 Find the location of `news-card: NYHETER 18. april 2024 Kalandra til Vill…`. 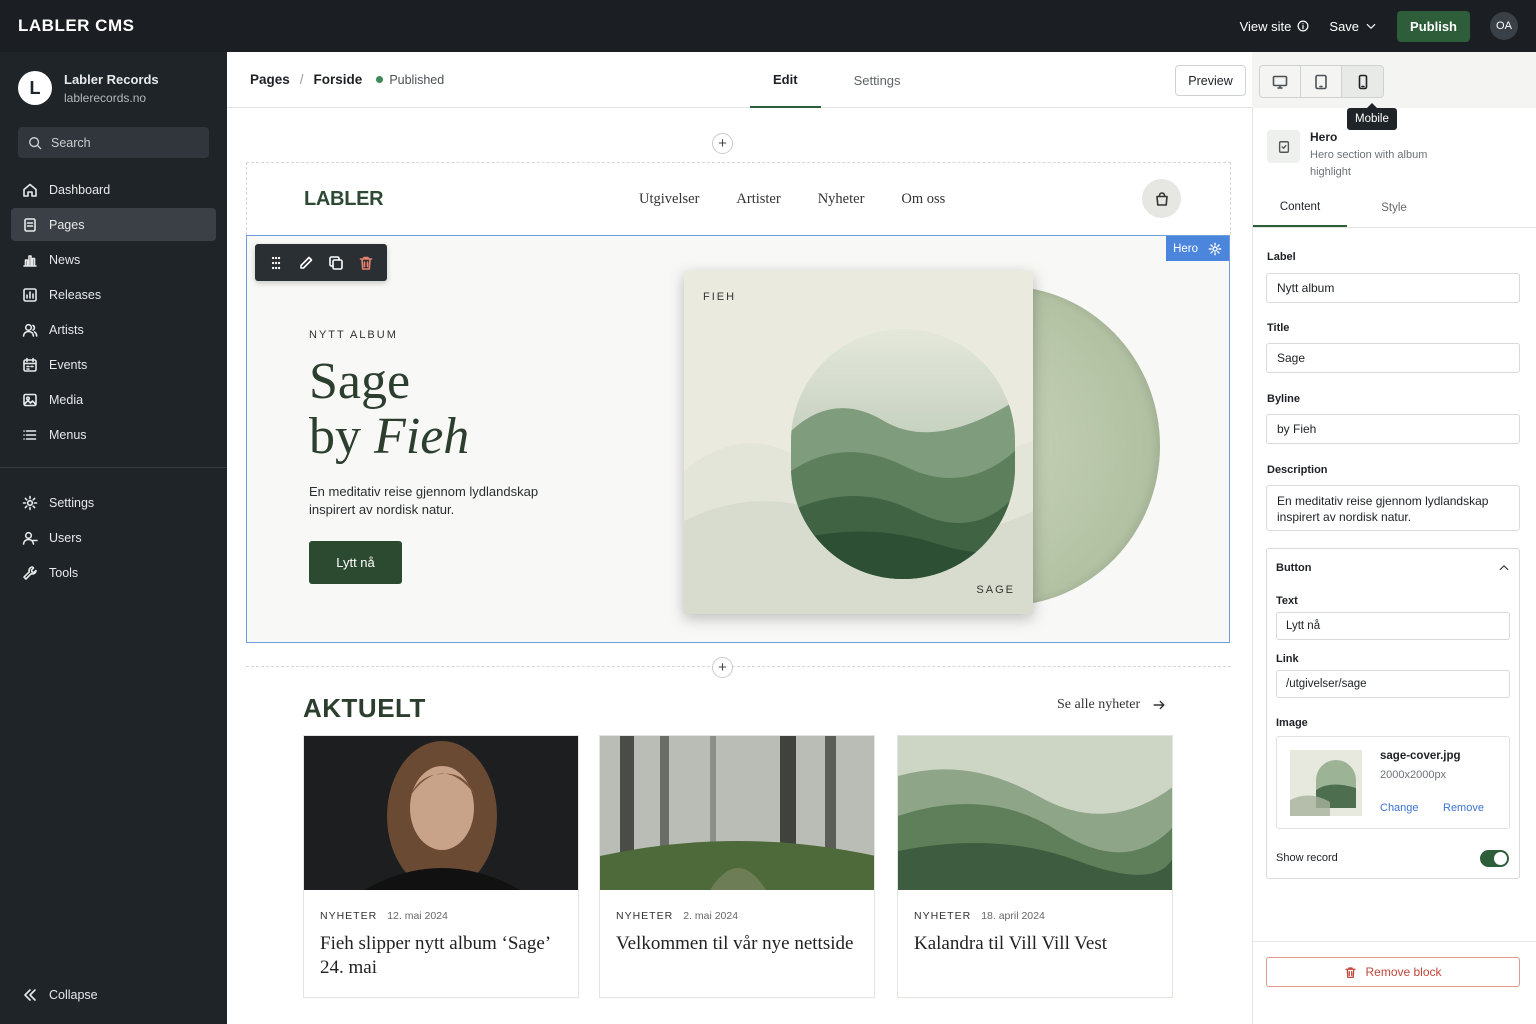

news-card: NYHETER 18. april 2024 Kalandra til Vill… is located at coordinates (1035, 866).